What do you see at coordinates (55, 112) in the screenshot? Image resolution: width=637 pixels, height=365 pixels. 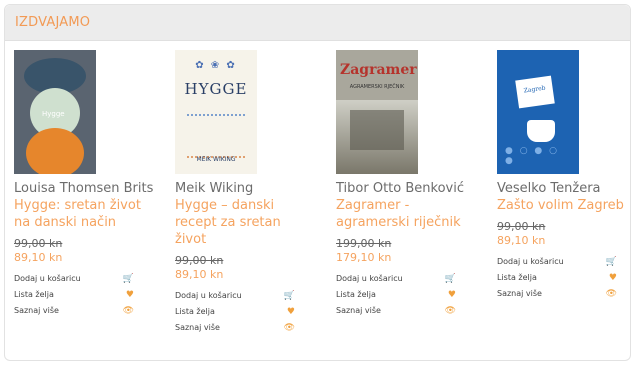 I see `book-cover: Hygge` at bounding box center [55, 112].